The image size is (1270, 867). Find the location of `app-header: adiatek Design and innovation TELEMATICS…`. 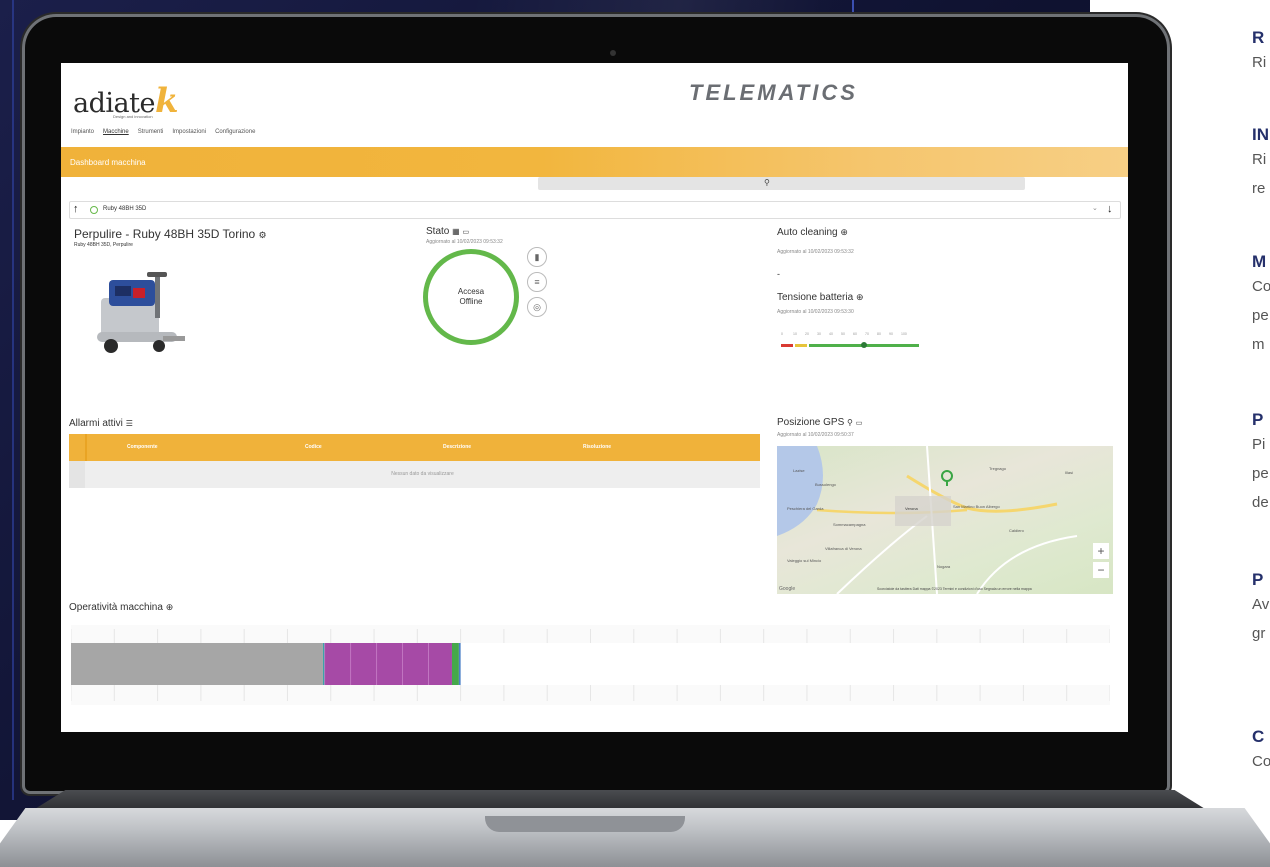

app-header: adiatek Design and innovation TELEMATICS… is located at coordinates (594, 105).